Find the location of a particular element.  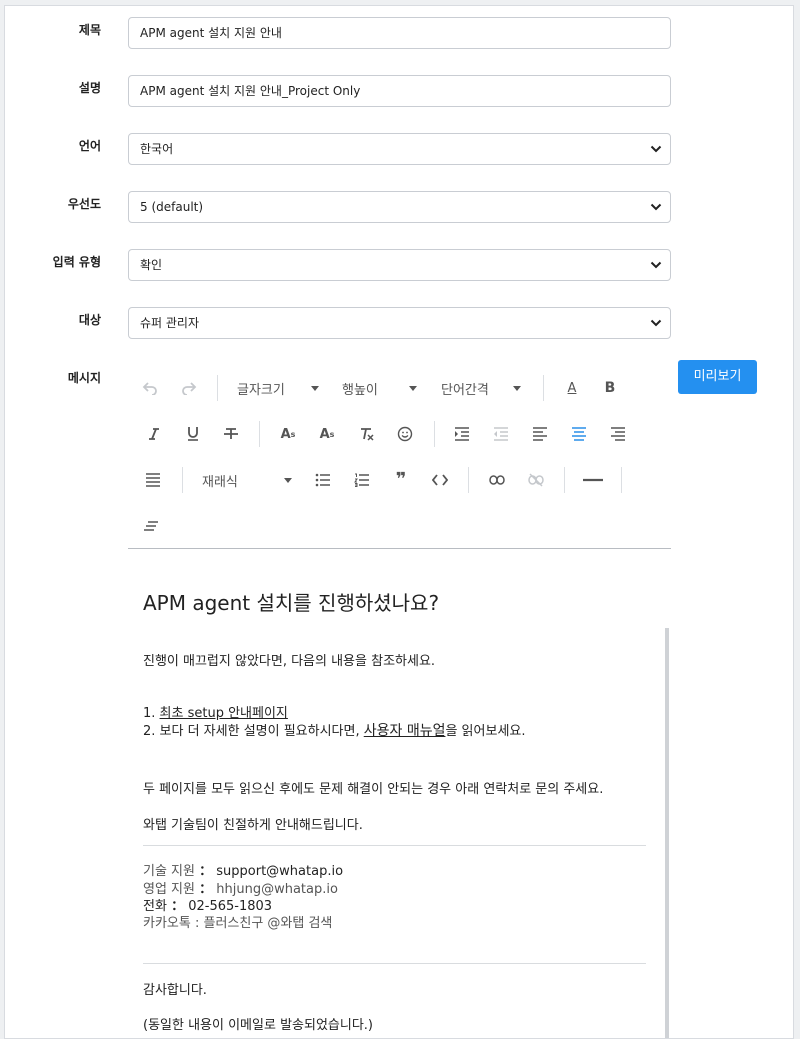

contact-tech-value: support@whatap.io is located at coordinates (280, 871).